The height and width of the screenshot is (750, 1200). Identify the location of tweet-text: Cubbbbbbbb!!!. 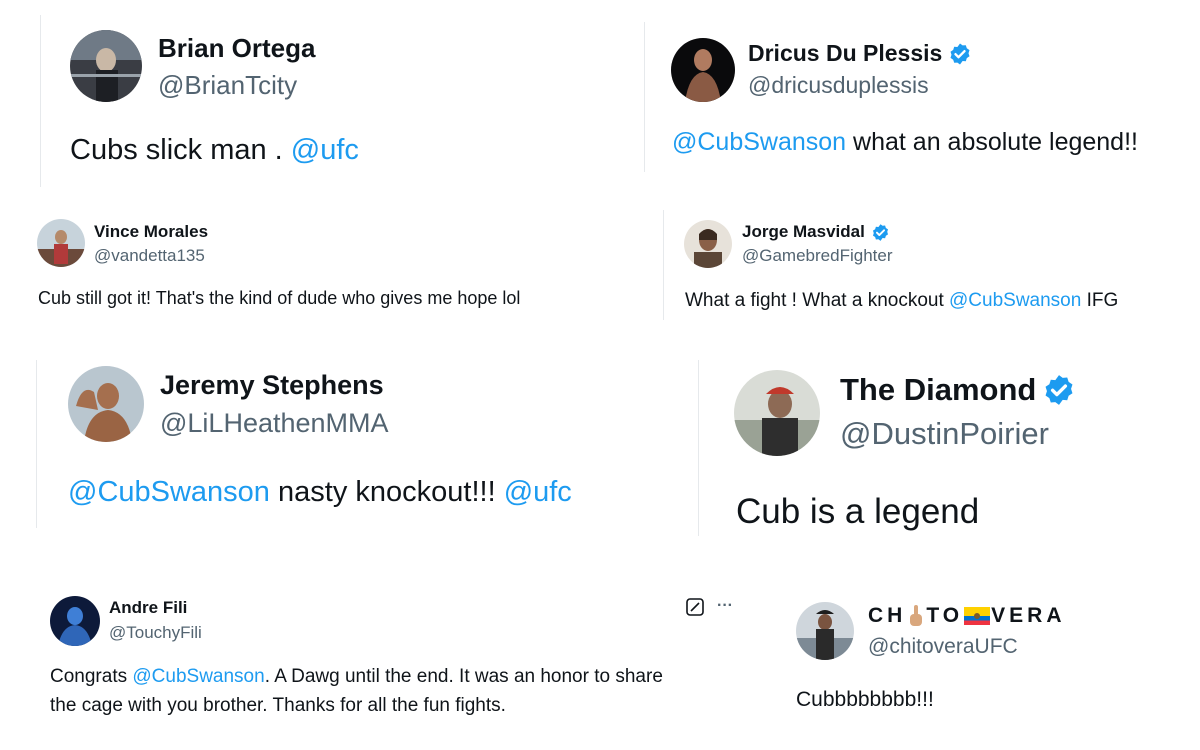
(865, 699).